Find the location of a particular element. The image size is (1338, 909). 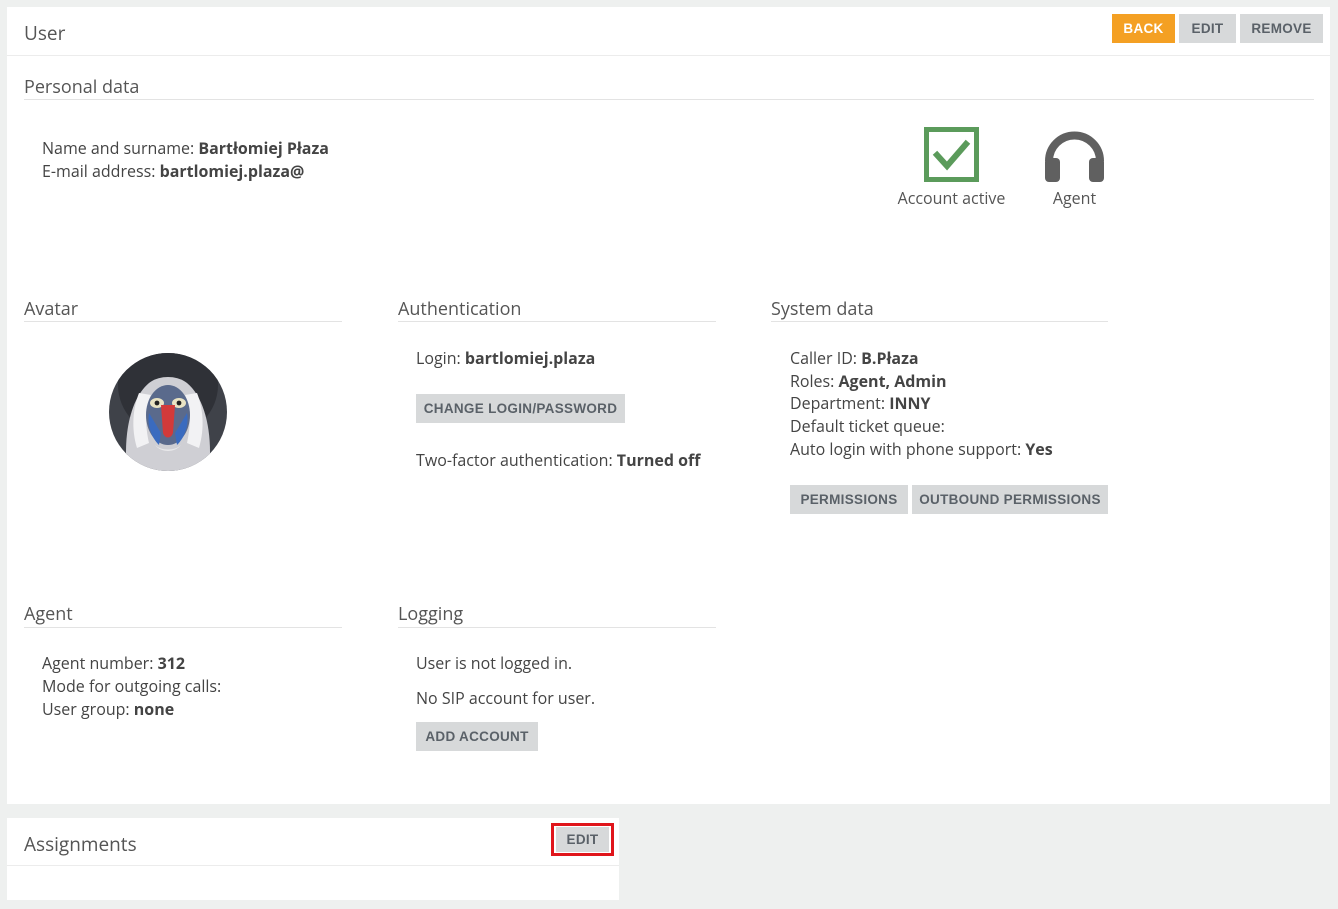

roles-field: Roles: Agent, Admin is located at coordinates (868, 381).